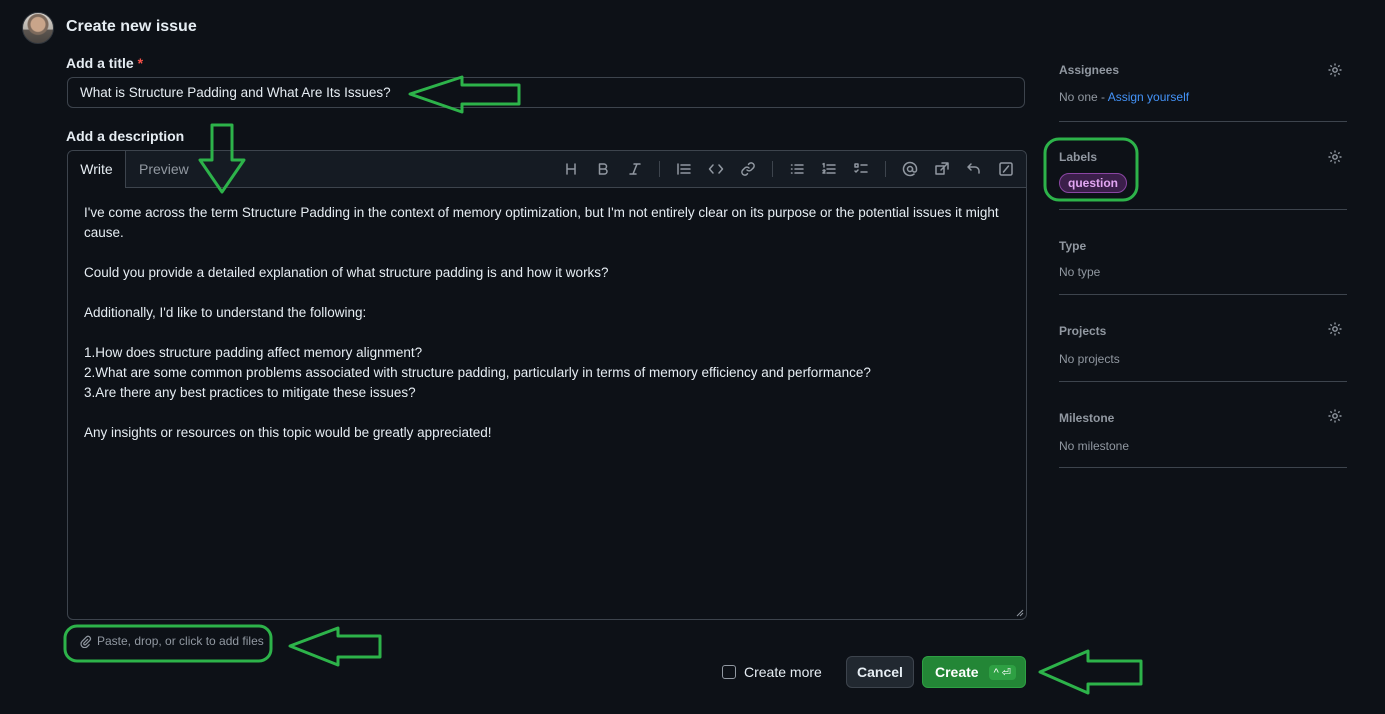 This screenshot has height=714, width=1385. What do you see at coordinates (942, 169) in the screenshot?
I see `reference-icon` at bounding box center [942, 169].